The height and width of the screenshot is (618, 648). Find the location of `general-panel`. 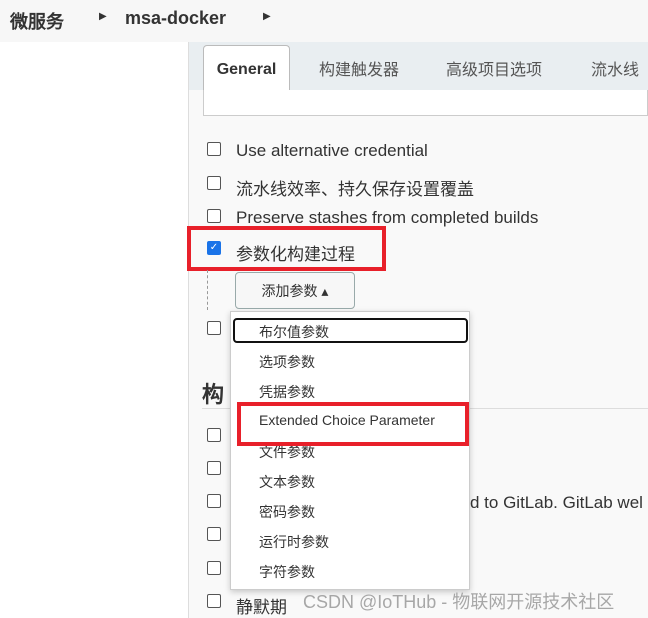

general-panel is located at coordinates (425, 103).